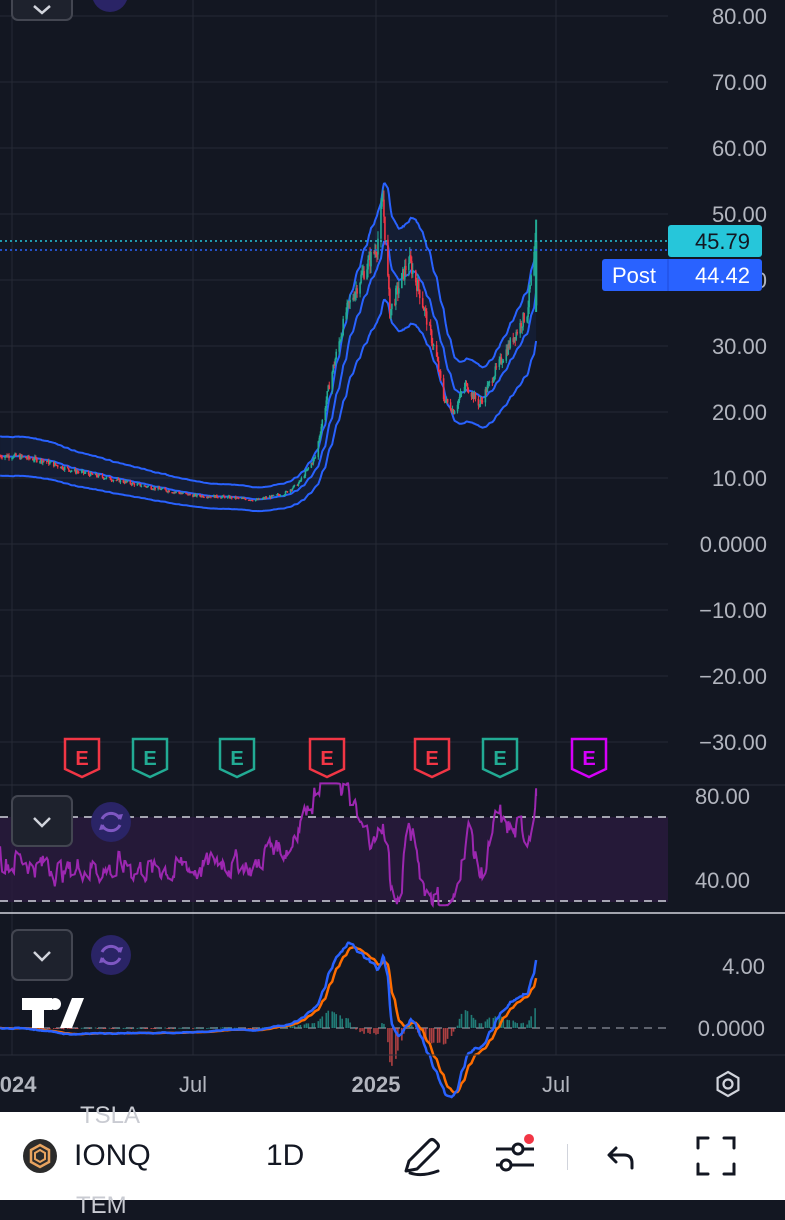 The width and height of the screenshot is (785, 1220). I want to click on collapse-main-button, so click(42, 10).